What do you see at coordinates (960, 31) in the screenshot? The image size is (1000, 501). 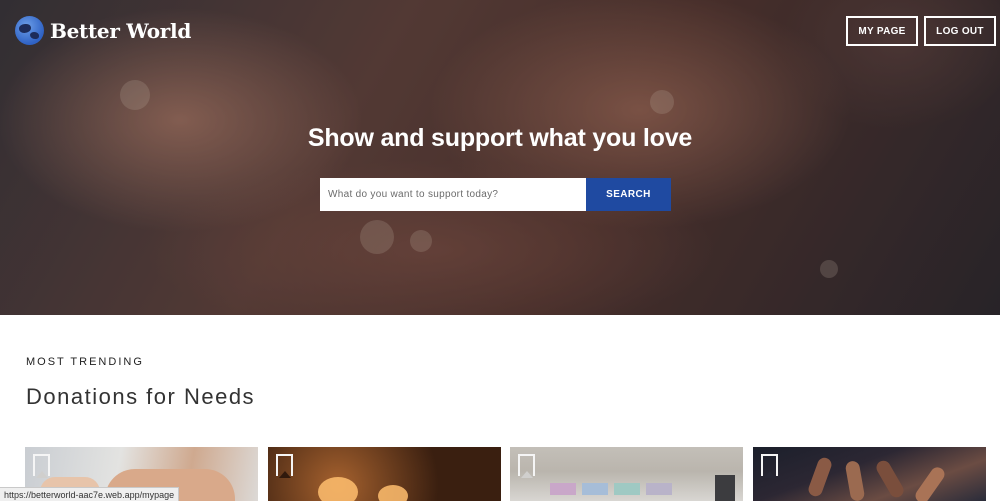 I see `log-out-button: LOG OUT` at bounding box center [960, 31].